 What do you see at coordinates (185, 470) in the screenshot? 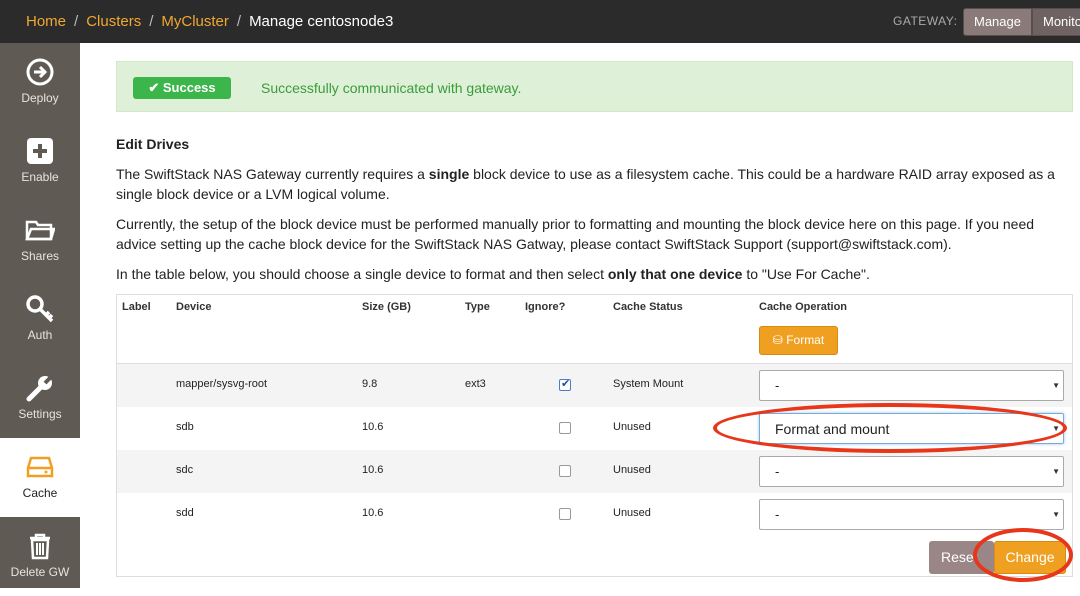
I see `cell-device: sdc` at bounding box center [185, 470].